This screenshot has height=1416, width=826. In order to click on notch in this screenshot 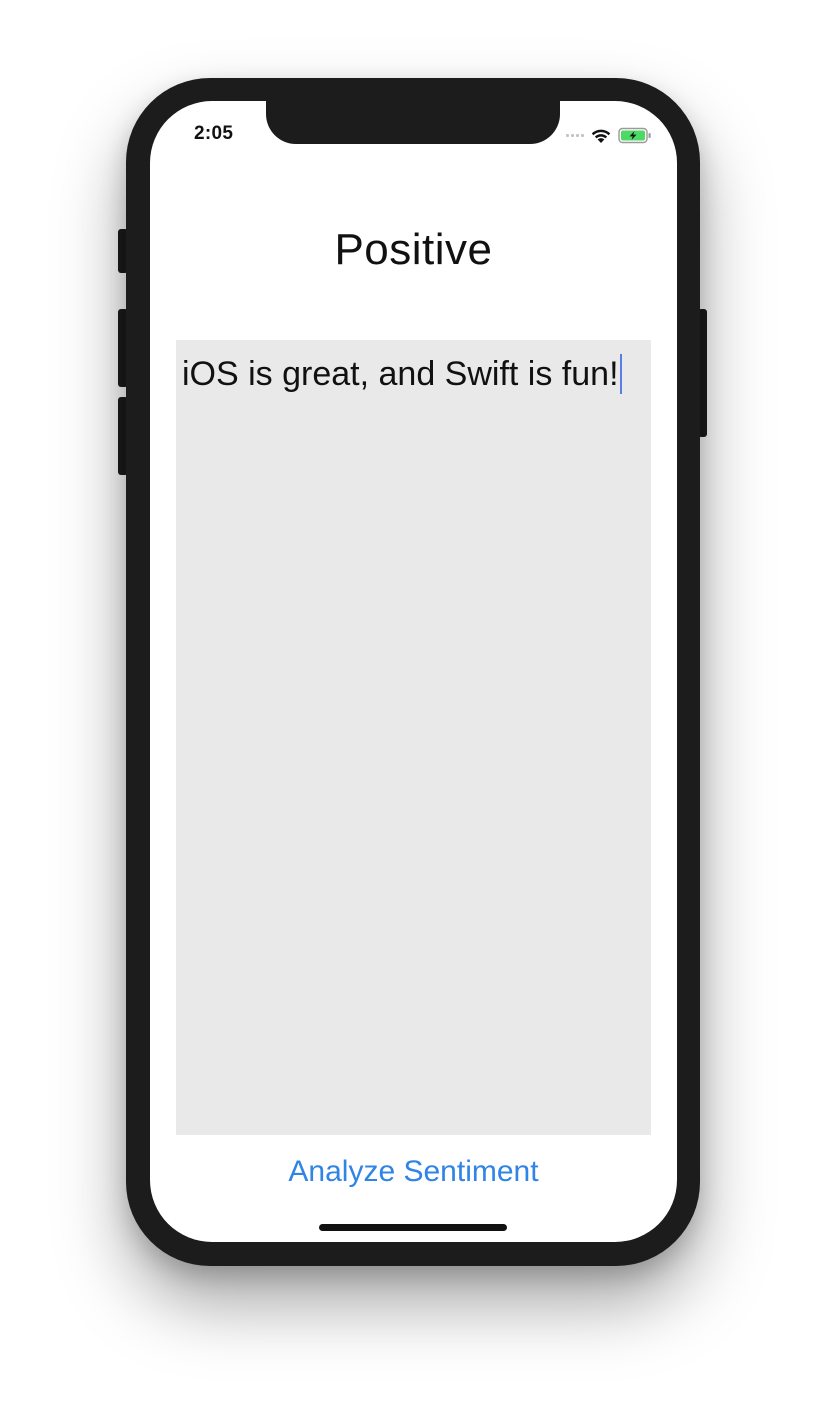, I will do `click(413, 122)`.